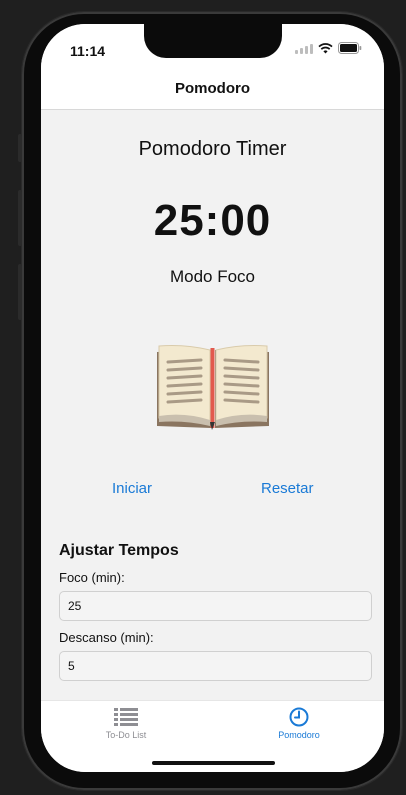  I want to click on mode-label: Modo Foco, so click(212, 276).